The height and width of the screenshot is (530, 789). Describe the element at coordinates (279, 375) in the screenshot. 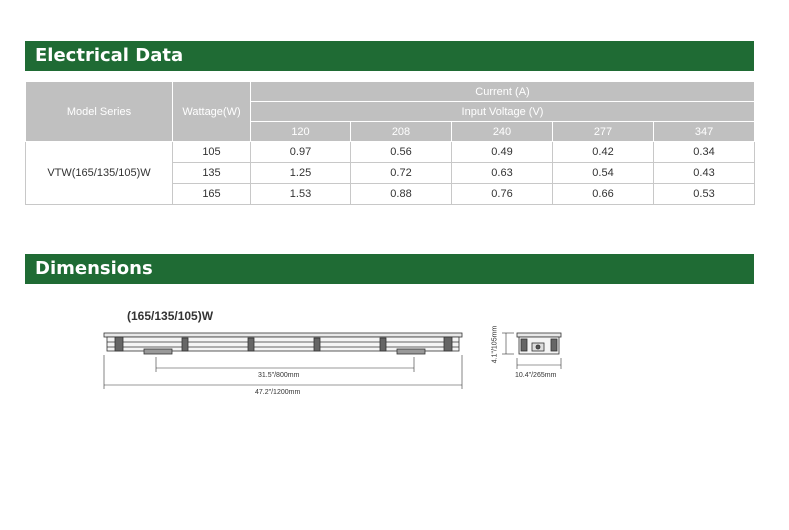

I see `inner-length-label: 31.5"/800mm` at that location.